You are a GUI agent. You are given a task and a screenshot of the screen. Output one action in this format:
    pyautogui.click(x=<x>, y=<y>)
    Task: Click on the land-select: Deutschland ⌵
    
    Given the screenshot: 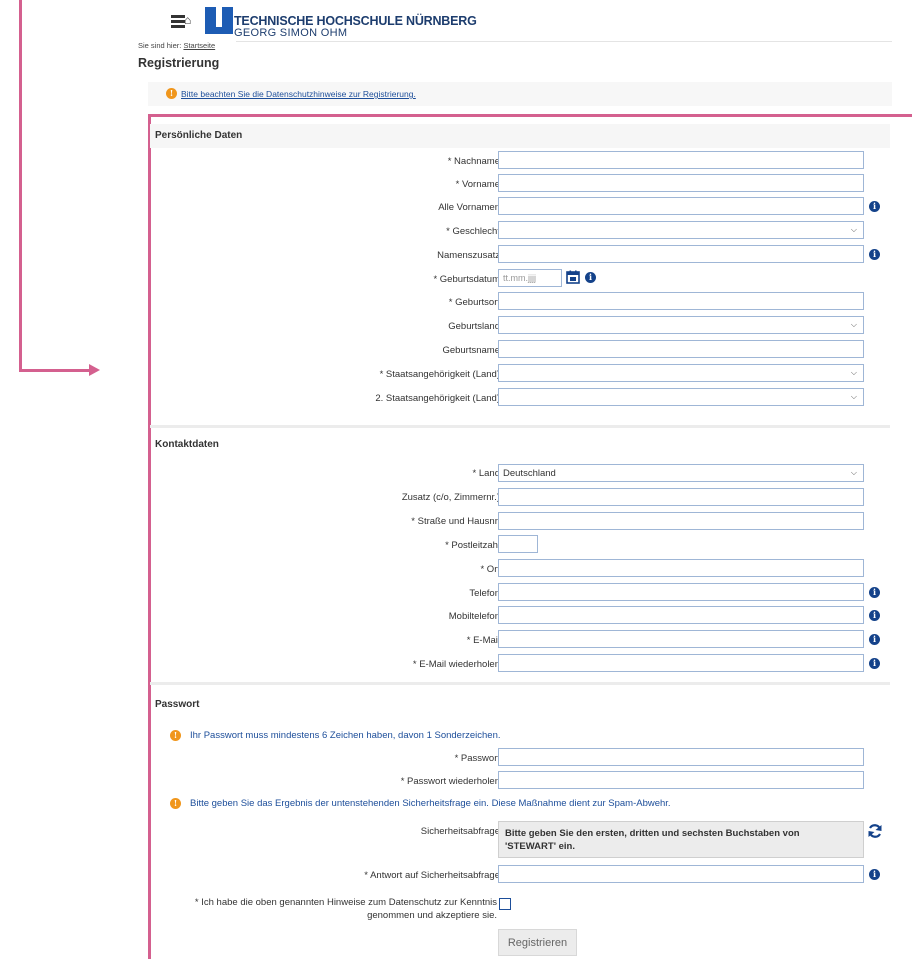 What is the action you would take?
    pyautogui.click(x=681, y=473)
    